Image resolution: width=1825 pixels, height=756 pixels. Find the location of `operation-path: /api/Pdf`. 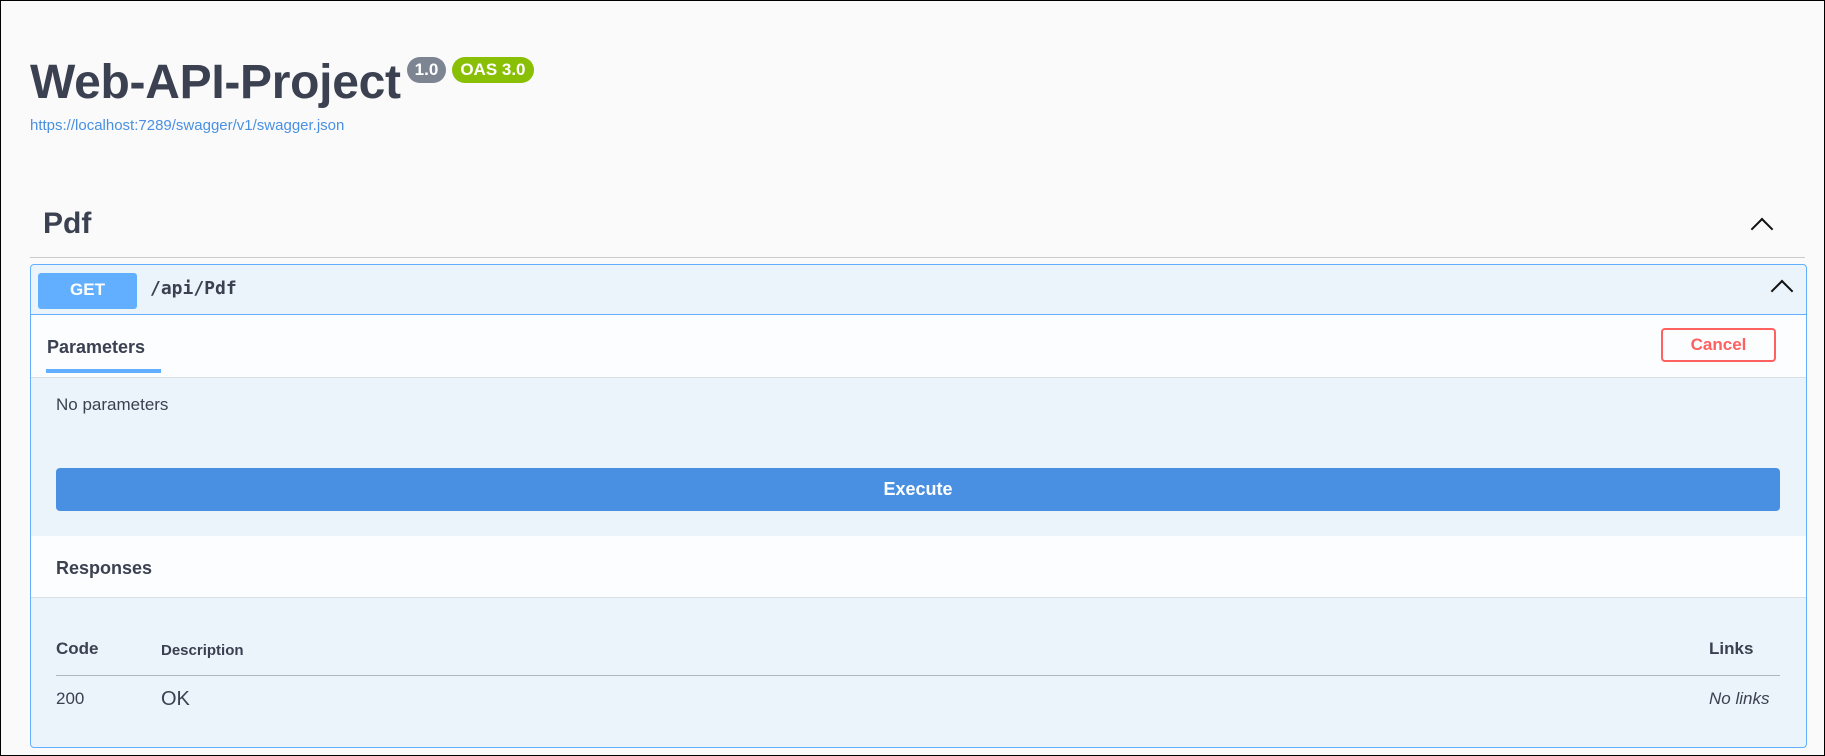

operation-path: /api/Pdf is located at coordinates (193, 288).